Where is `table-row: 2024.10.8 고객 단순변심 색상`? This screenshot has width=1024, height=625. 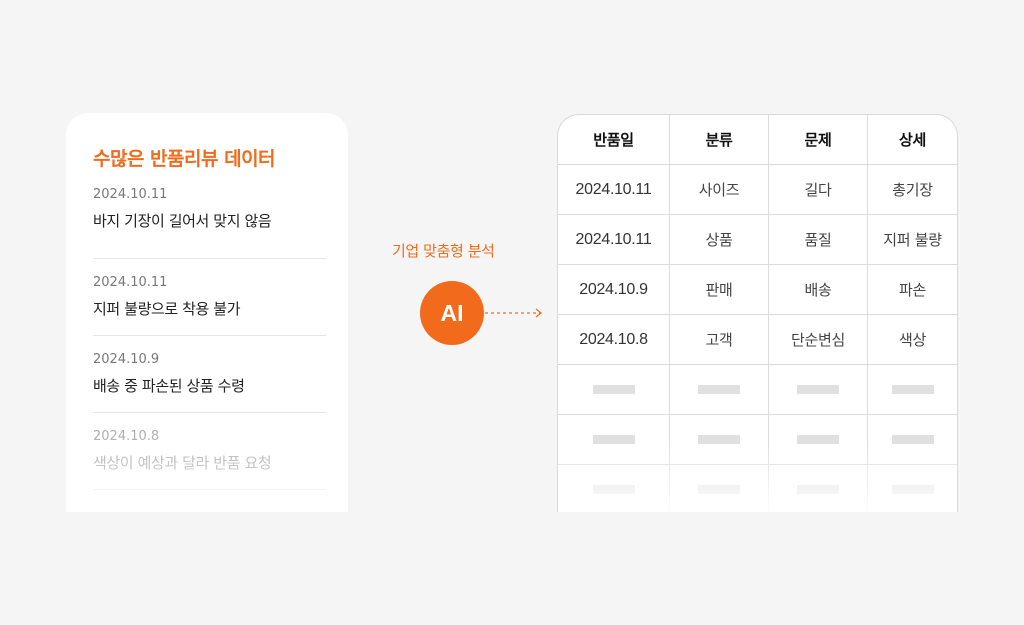
table-row: 2024.10.8 고객 단순변심 색상 is located at coordinates (757, 340).